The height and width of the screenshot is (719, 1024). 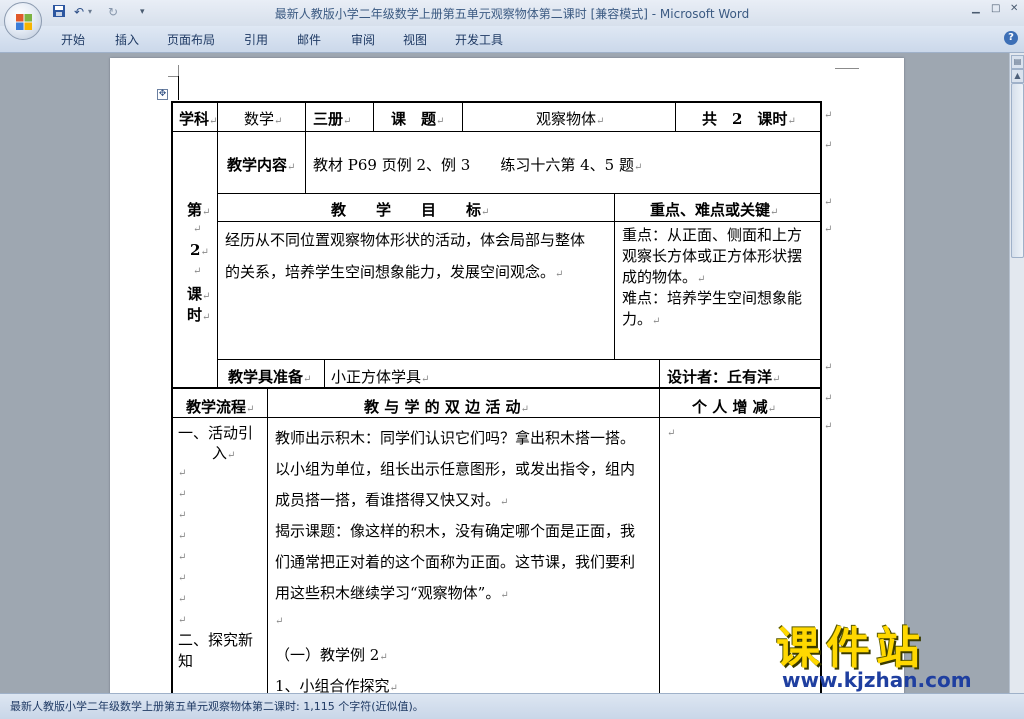 I want to click on ribbon-tabs: 开始 插入 页面布局 引用 邮件 审阅 视图 开发工具 ?, so click(x=512, y=39).